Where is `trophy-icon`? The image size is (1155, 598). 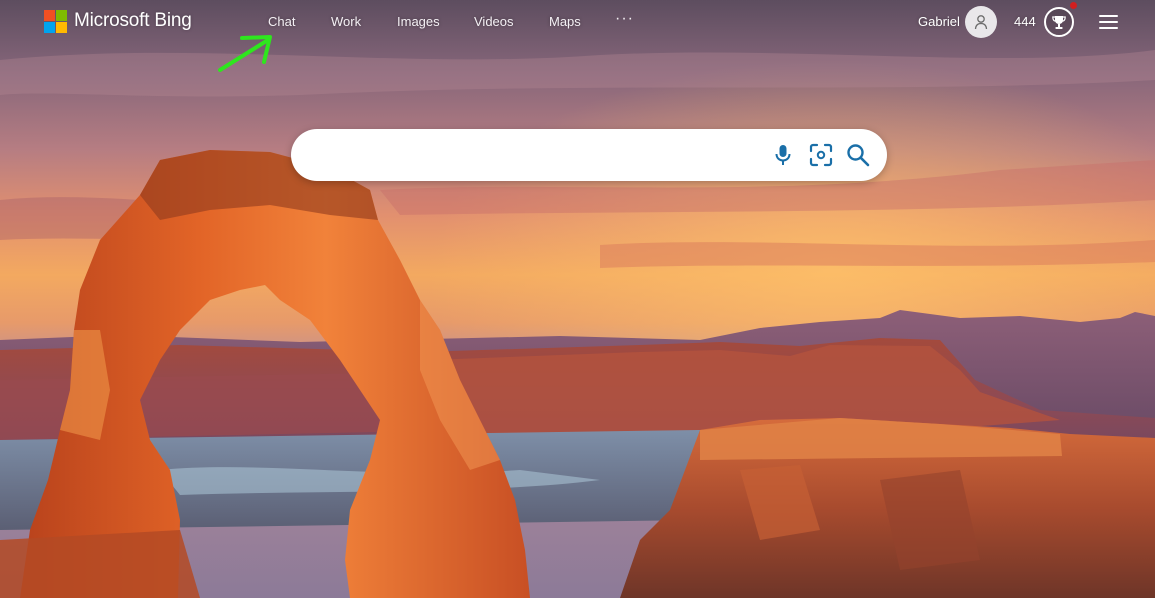 trophy-icon is located at coordinates (1059, 22).